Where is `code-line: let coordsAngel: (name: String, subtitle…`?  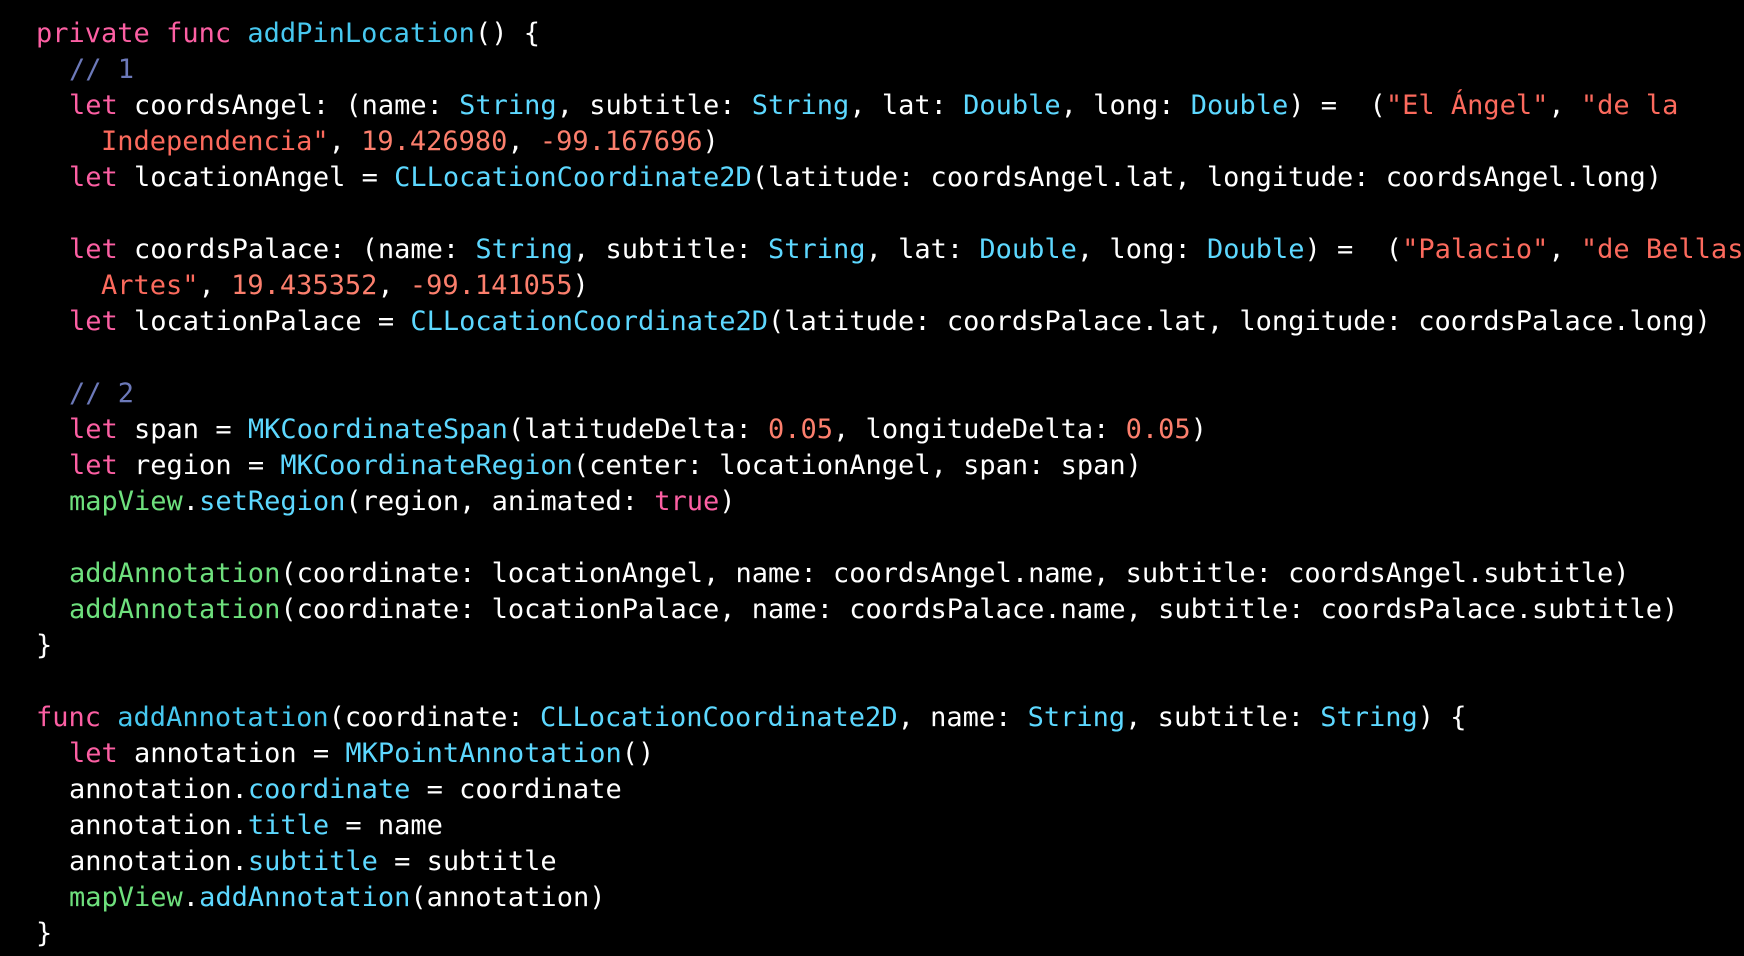
code-line: let coordsAngel: (name: String, subtitle… is located at coordinates (886, 106).